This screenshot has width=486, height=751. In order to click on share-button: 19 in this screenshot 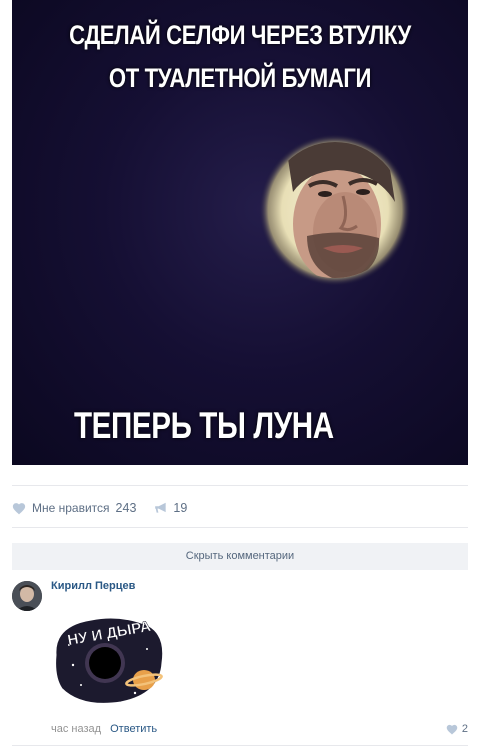, I will do `click(170, 508)`.